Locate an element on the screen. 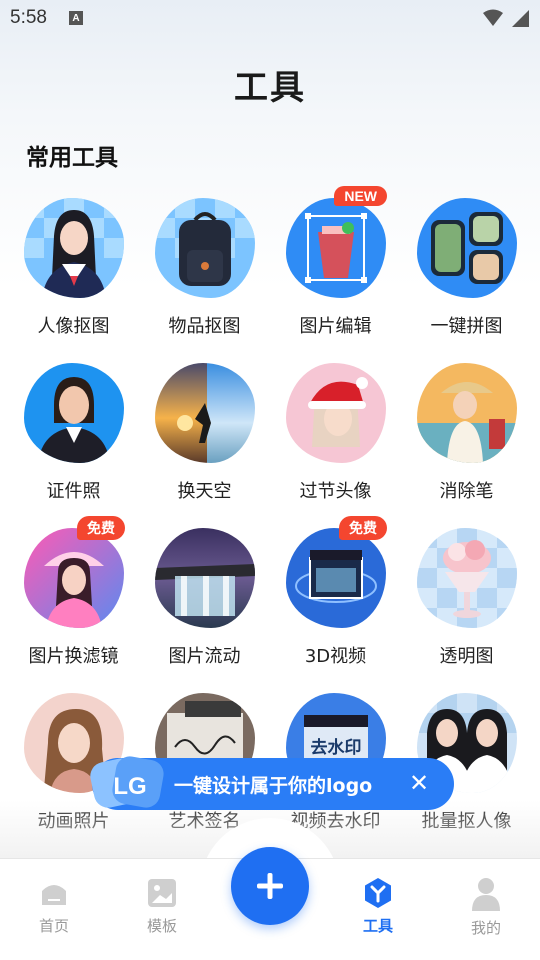 The width and height of the screenshot is (540, 960). tool-label: 图片编辑 is located at coordinates (335, 326).